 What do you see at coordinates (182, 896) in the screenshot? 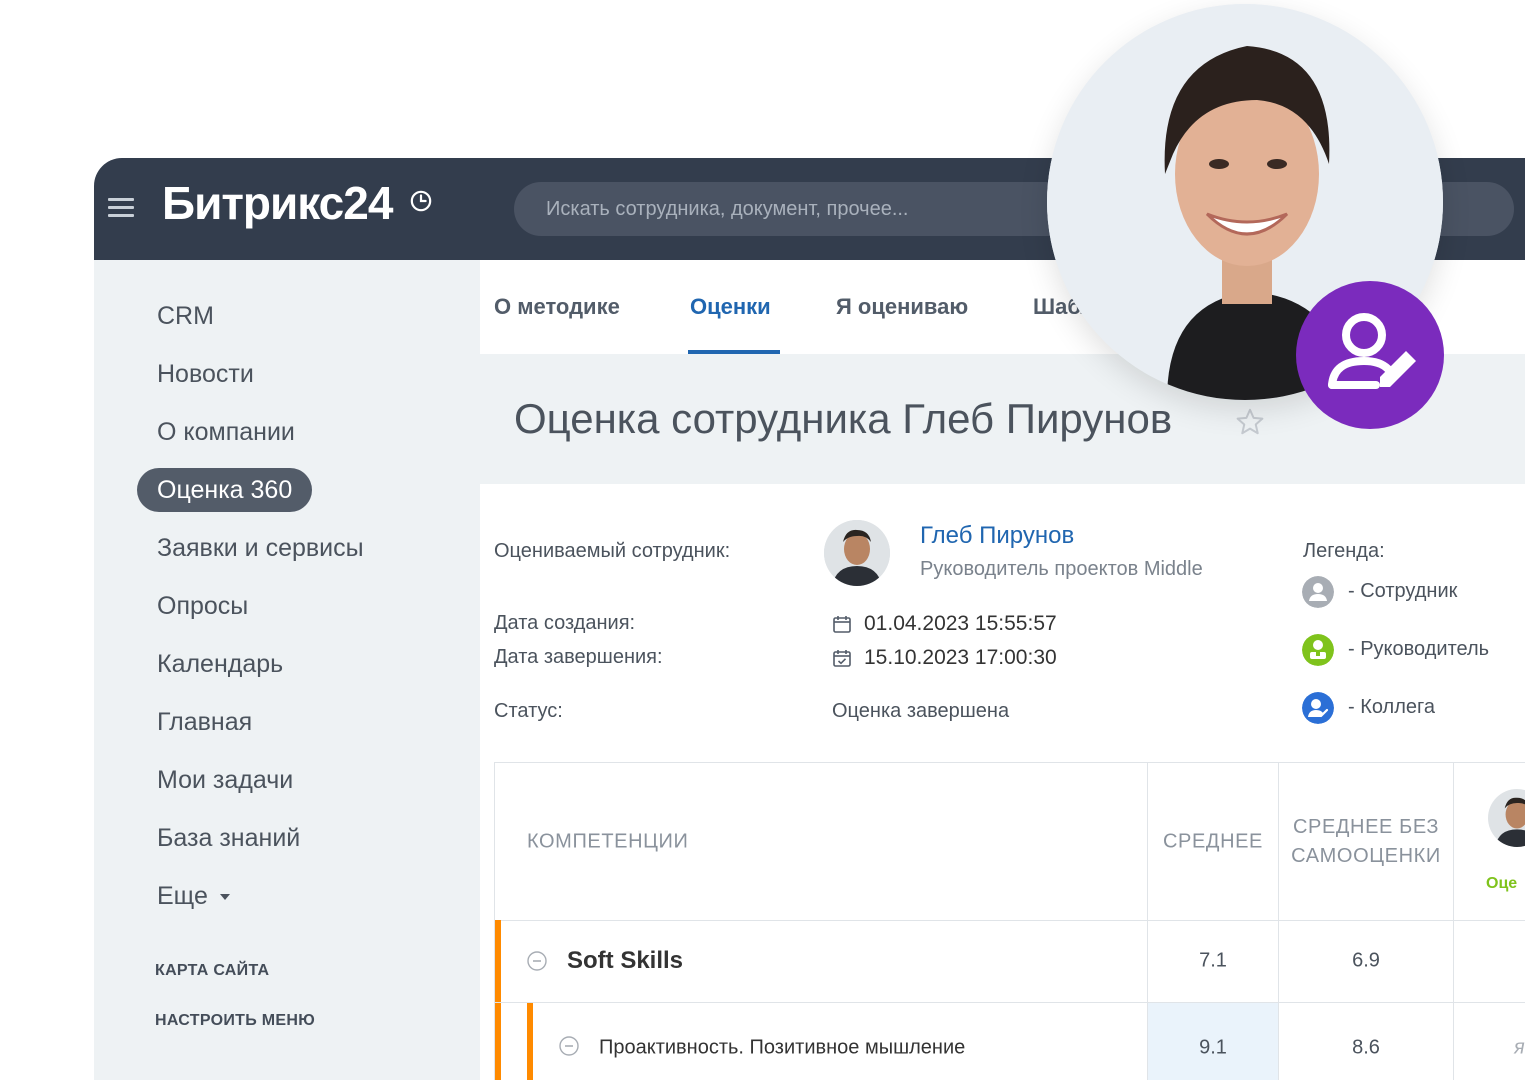
I see `sidebar-item-more-label: Еще` at bounding box center [182, 896].